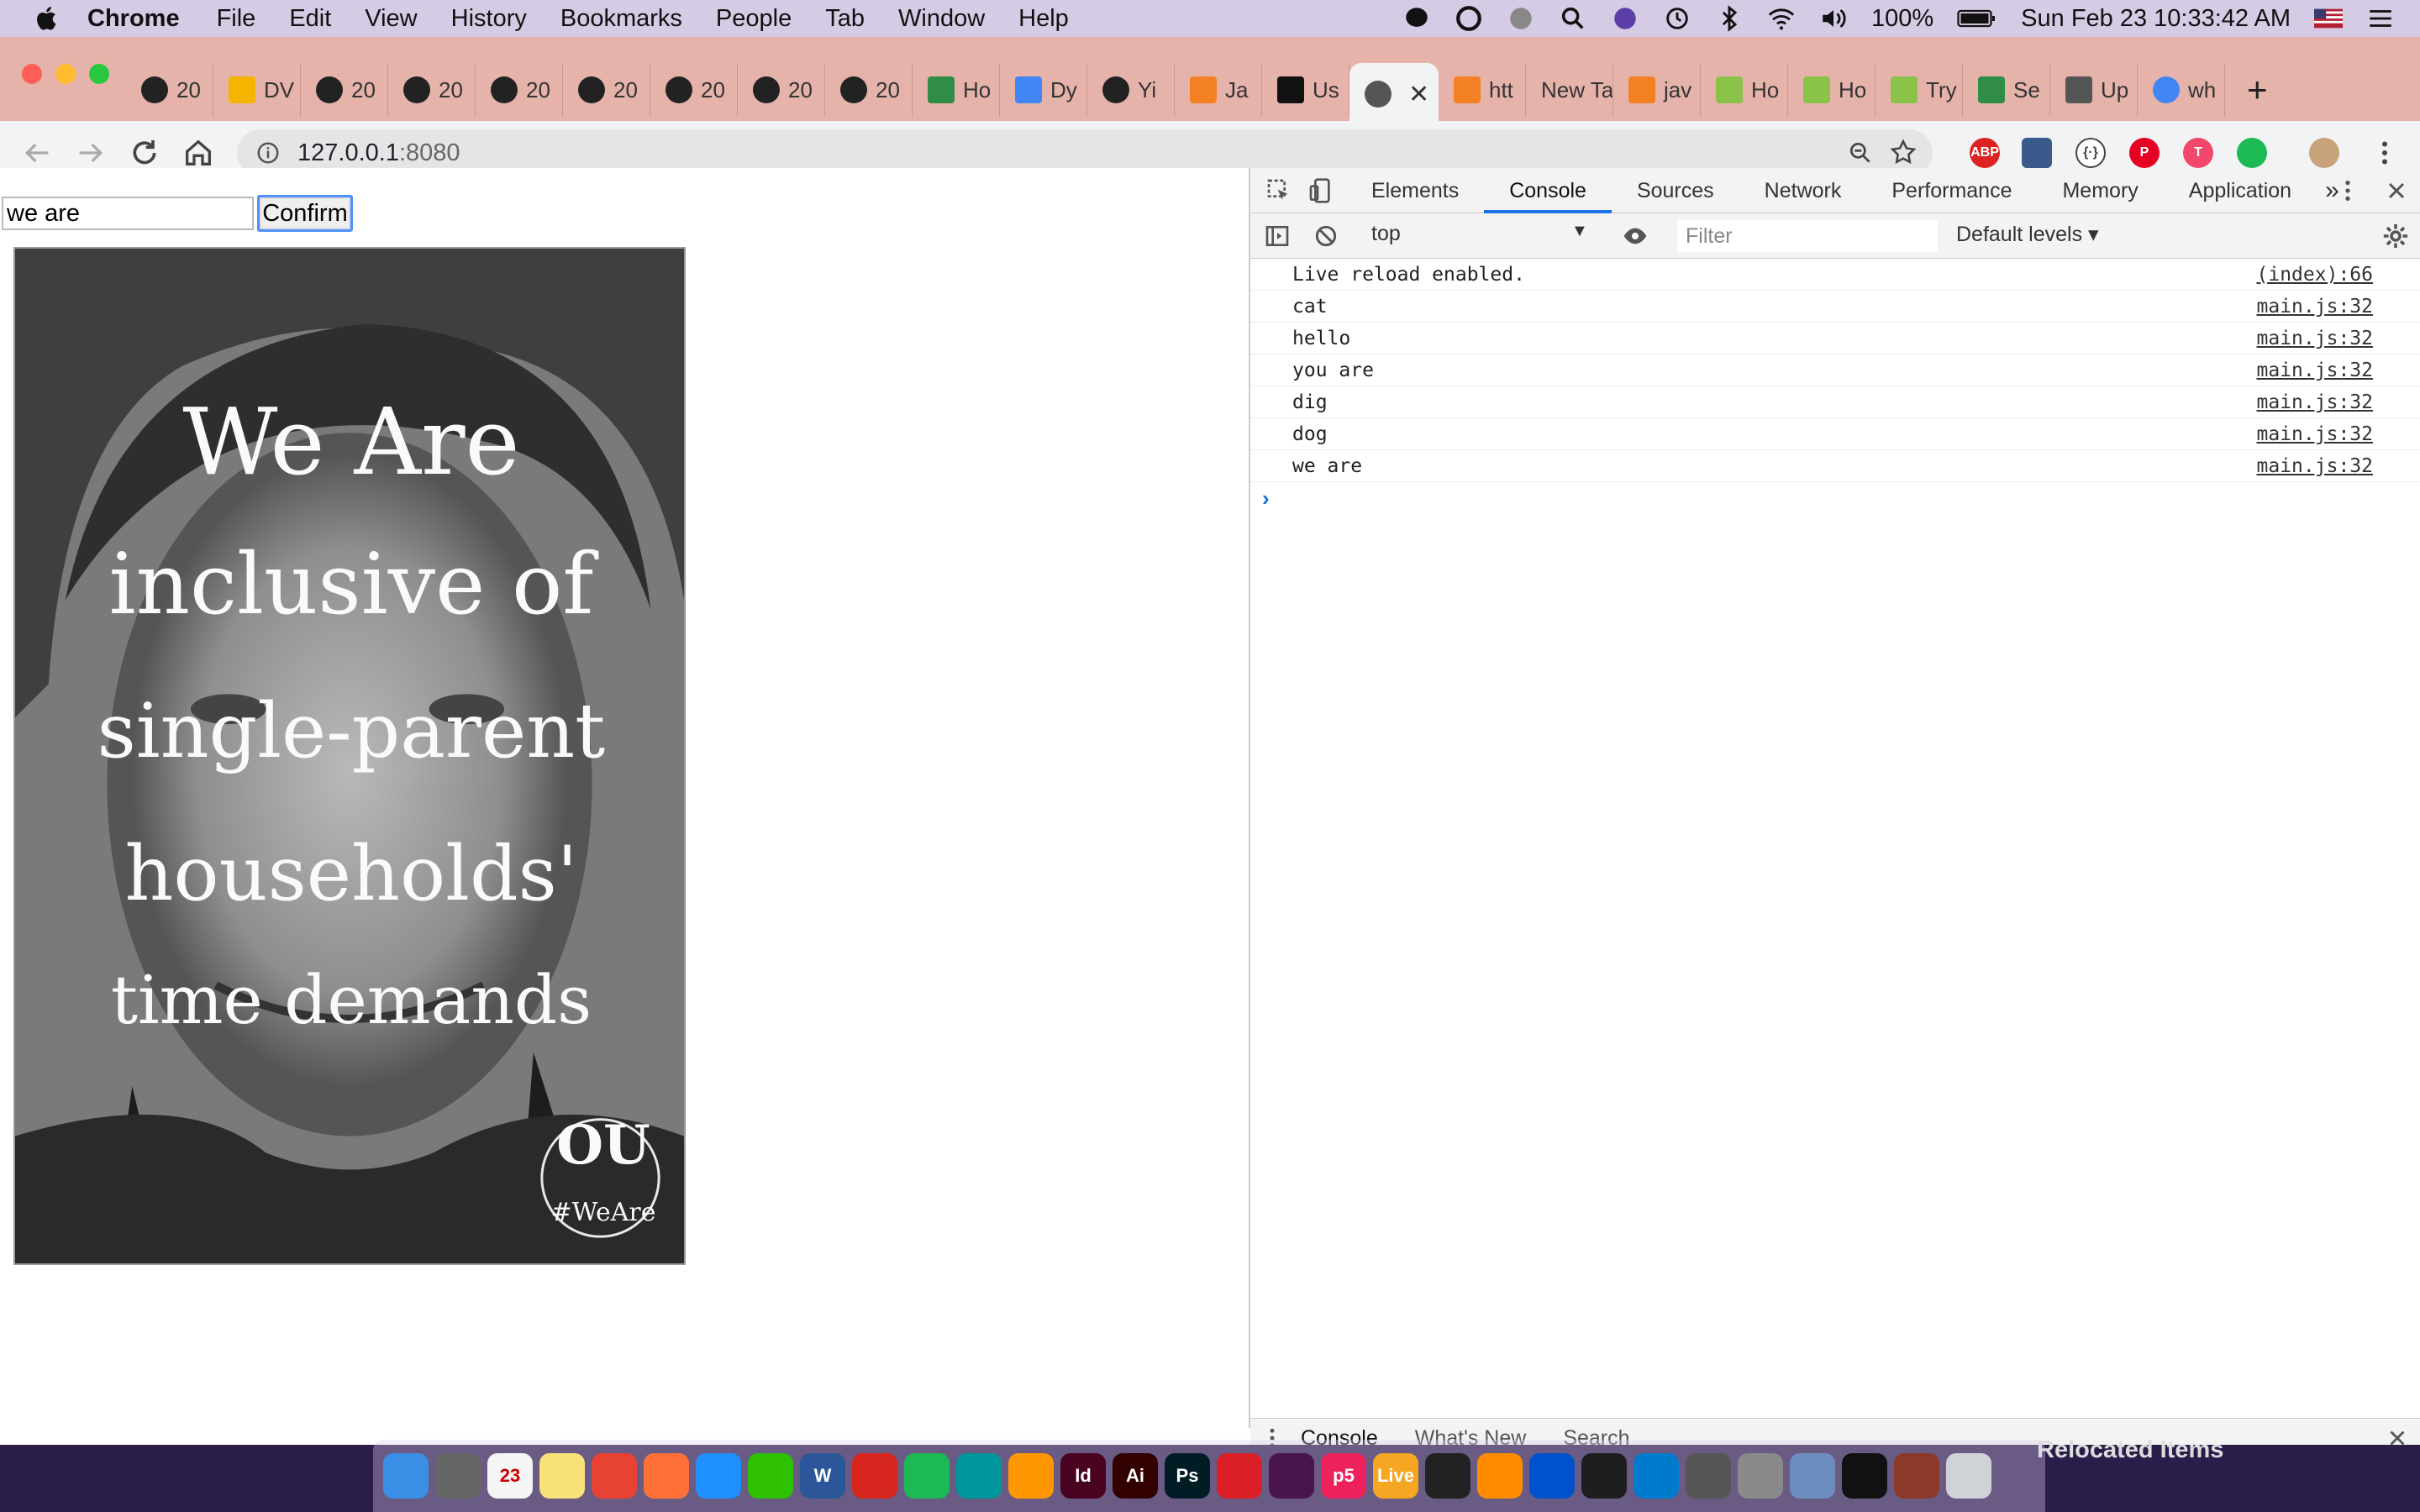 This screenshot has width=2420, height=1512. Describe the element at coordinates (458, 1476) in the screenshot. I see `dock-launchpad-icon` at that location.